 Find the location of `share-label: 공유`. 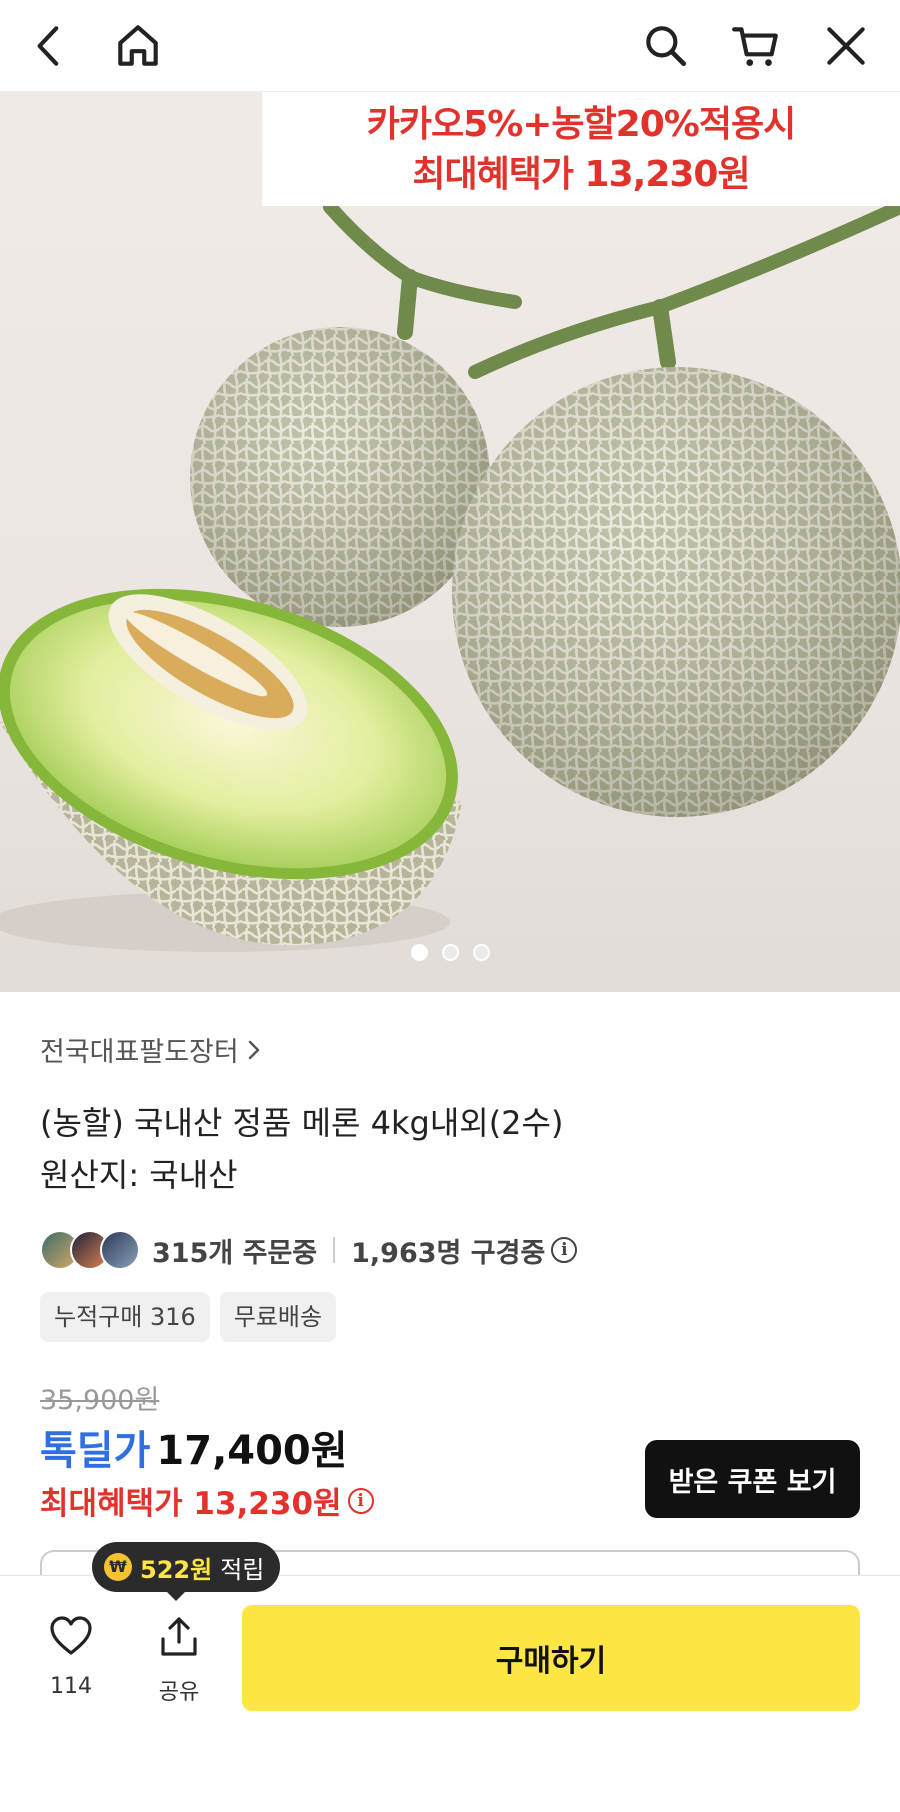

share-label: 공유 is located at coordinates (179, 1692).